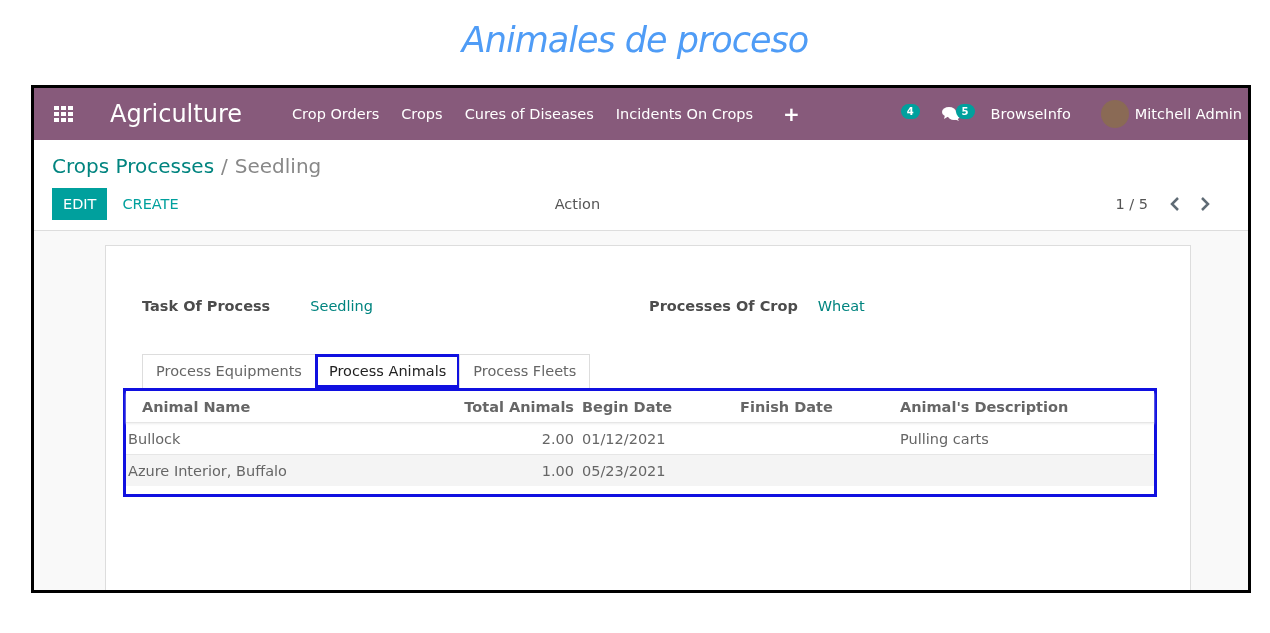  Describe the element at coordinates (485, 406) in the screenshot. I see `column-header: Total Animals` at that location.